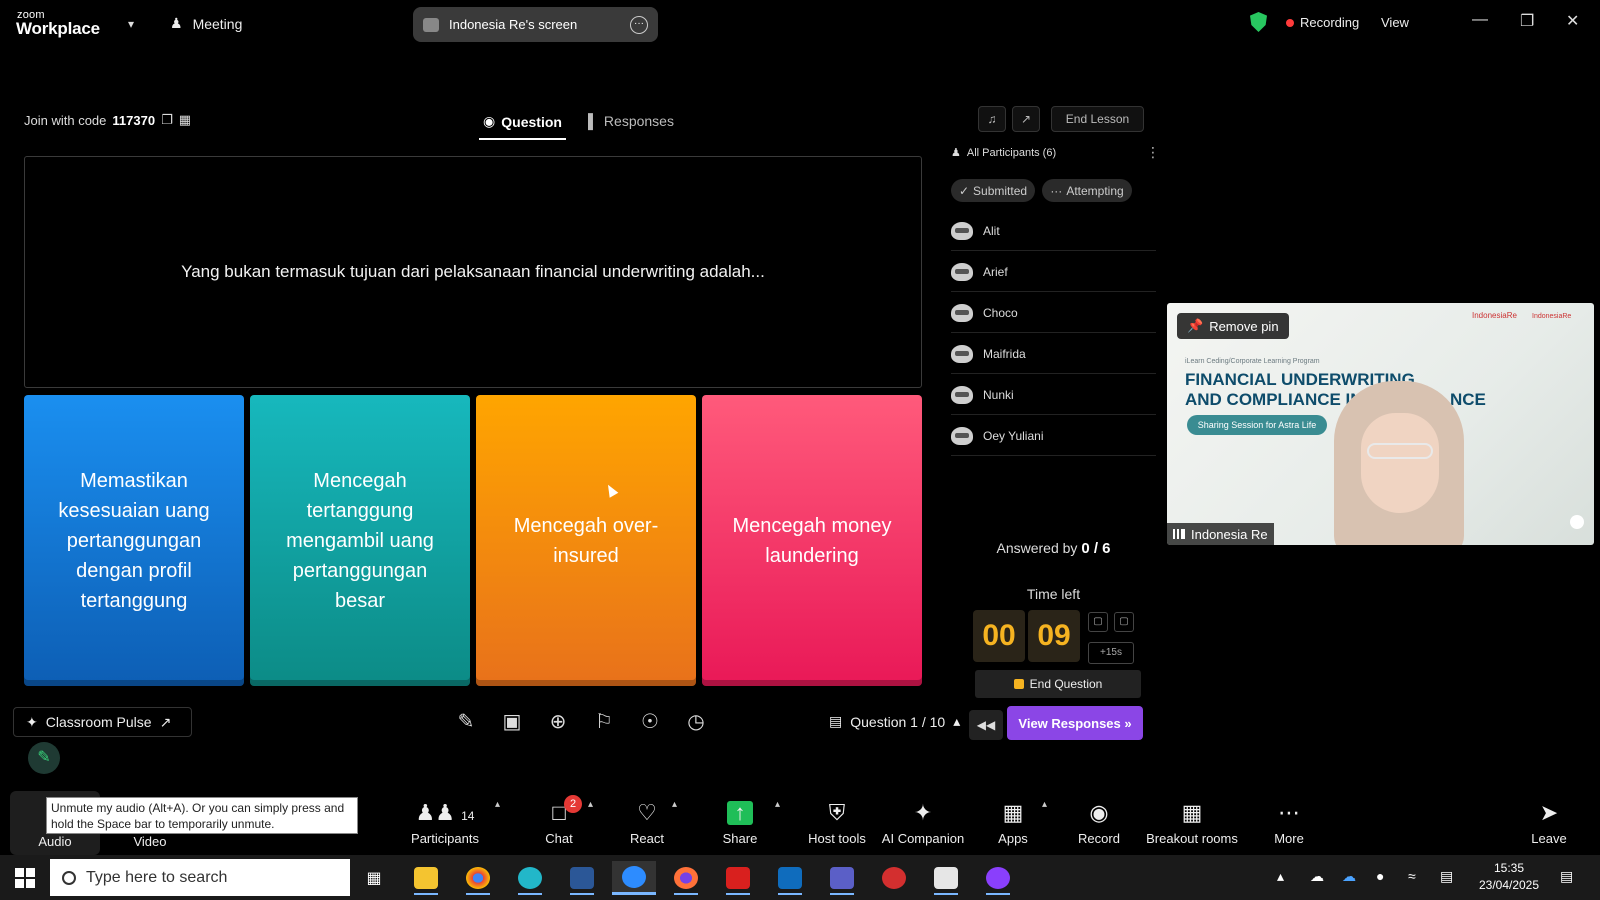  I want to click on breakout-rooms-button: ▦ Breakout rooms, so click(1192, 823).